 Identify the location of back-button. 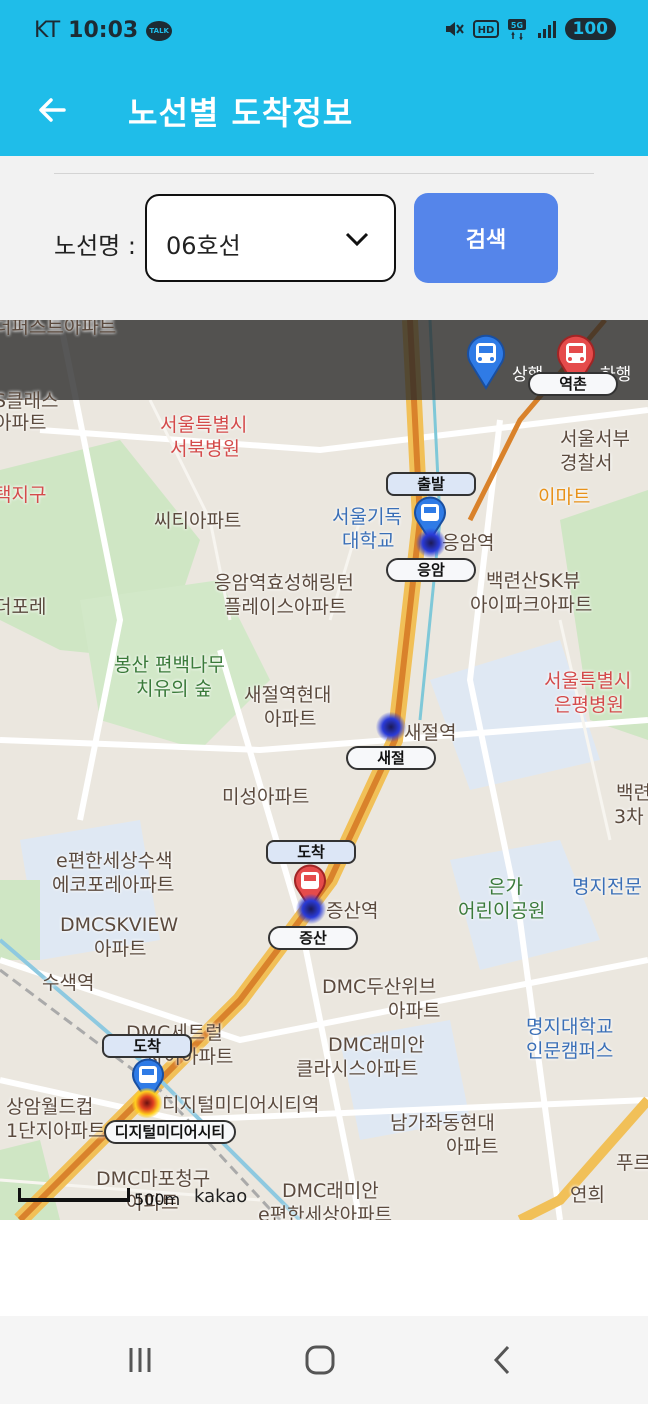
(52, 110).